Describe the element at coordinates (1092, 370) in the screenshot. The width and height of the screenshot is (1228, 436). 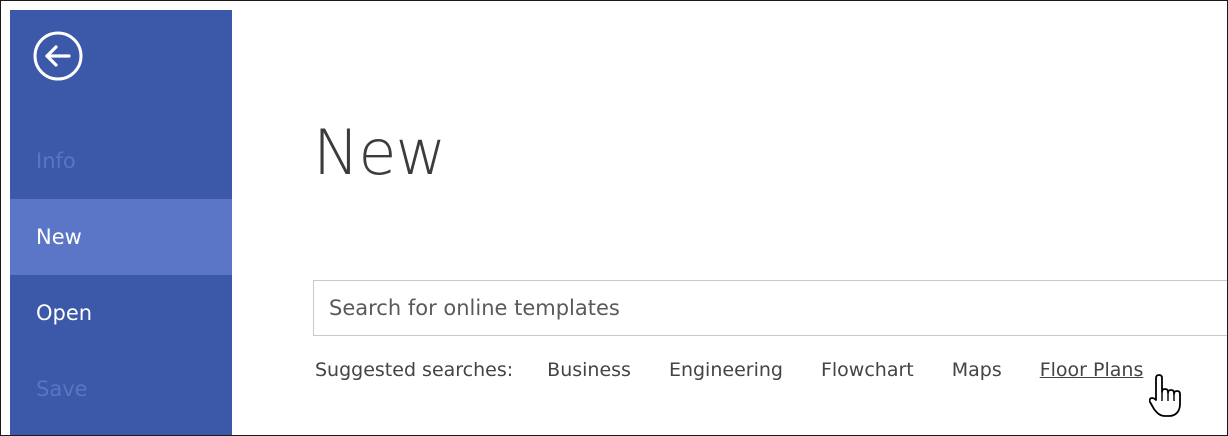
I see `suggested-link-floor-plans: Floor Plans` at that location.